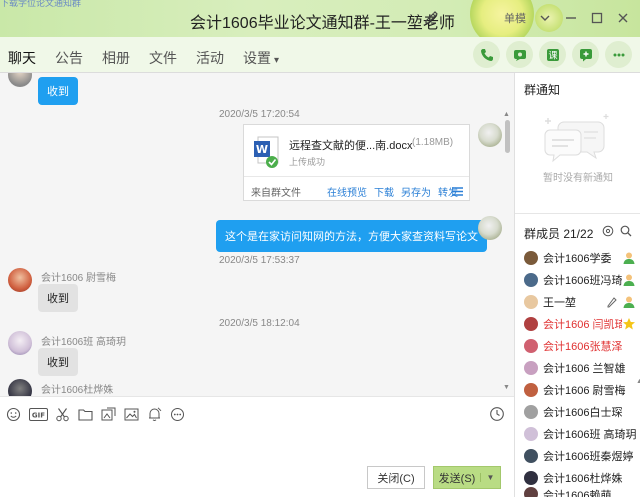 This screenshot has height=497, width=640. I want to click on gif-icon: GIF, so click(38, 414).